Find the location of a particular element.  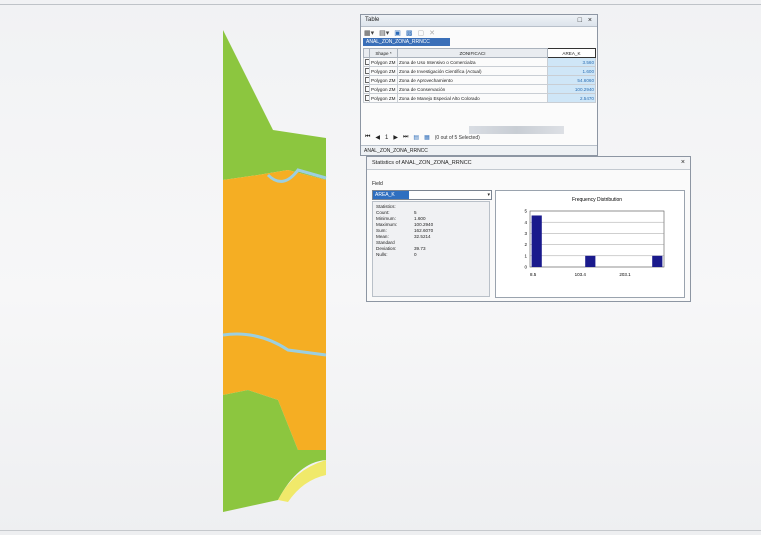

cell-zone: Zona de Uso Intensivo o Comercialza is located at coordinates (472, 62).